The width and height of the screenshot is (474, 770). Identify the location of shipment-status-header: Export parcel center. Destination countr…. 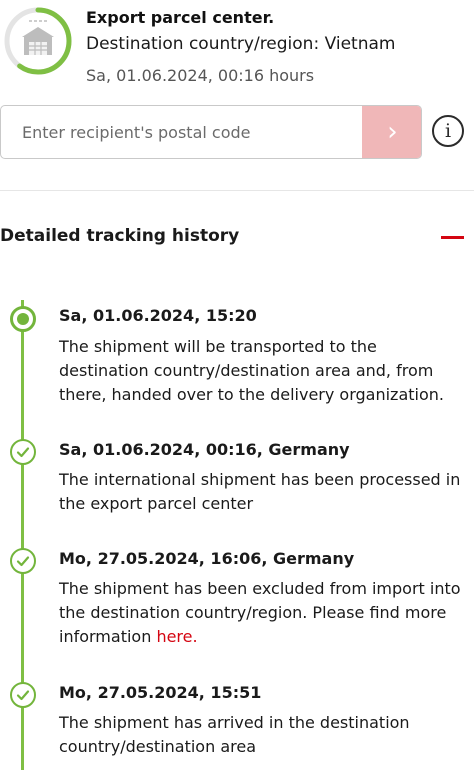
(237, 48).